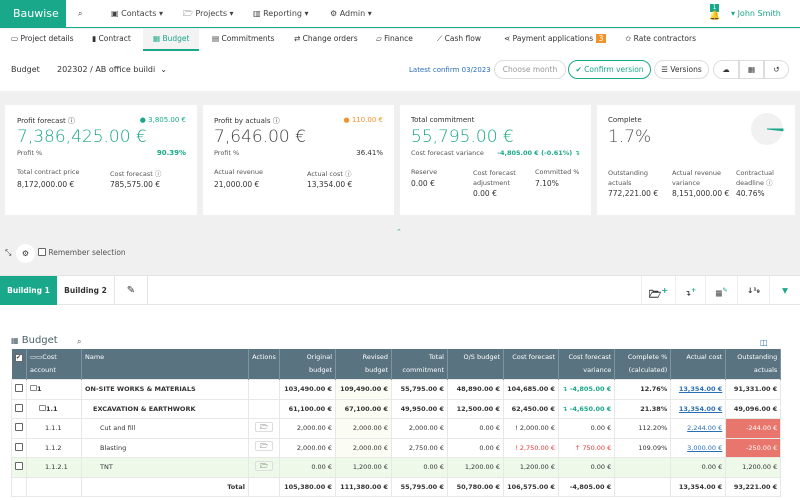 The image size is (800, 500). What do you see at coordinates (753, 364) in the screenshot?
I see `column-header: Outstanding actuals` at bounding box center [753, 364].